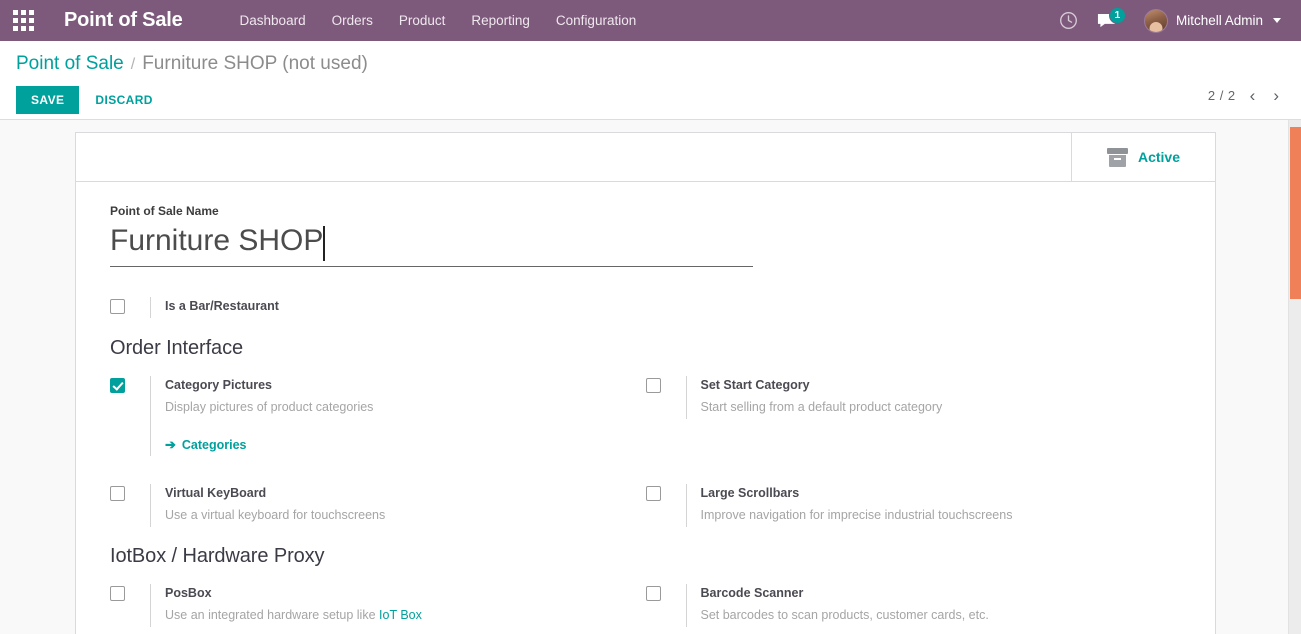 The height and width of the screenshot is (634, 1301). Describe the element at coordinates (255, 63) in the screenshot. I see `breadcrumb-item-current: Furniture SHOP (not used)` at that location.